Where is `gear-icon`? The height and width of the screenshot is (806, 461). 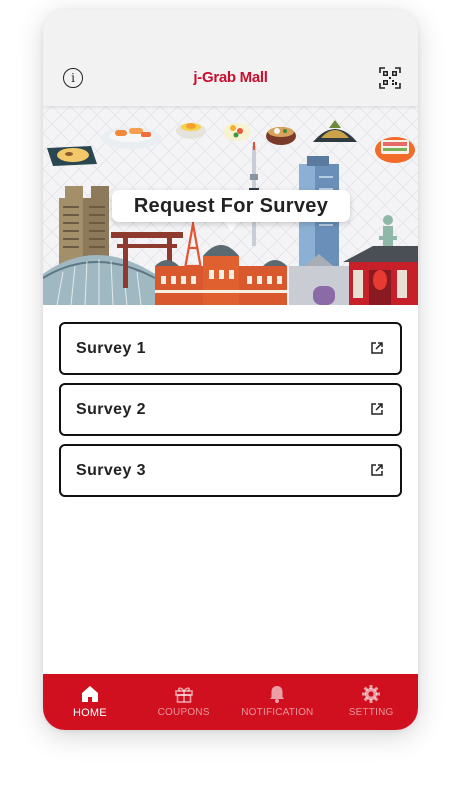
gear-icon is located at coordinates (371, 694).